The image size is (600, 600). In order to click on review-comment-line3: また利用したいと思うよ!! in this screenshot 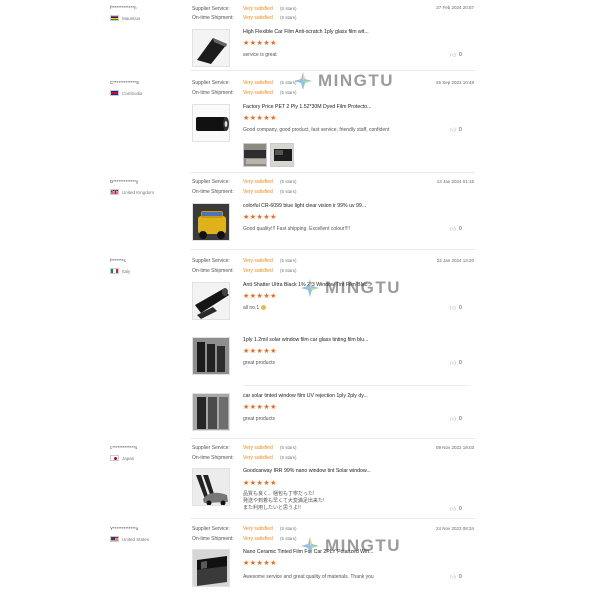, I will do `click(272, 508)`.